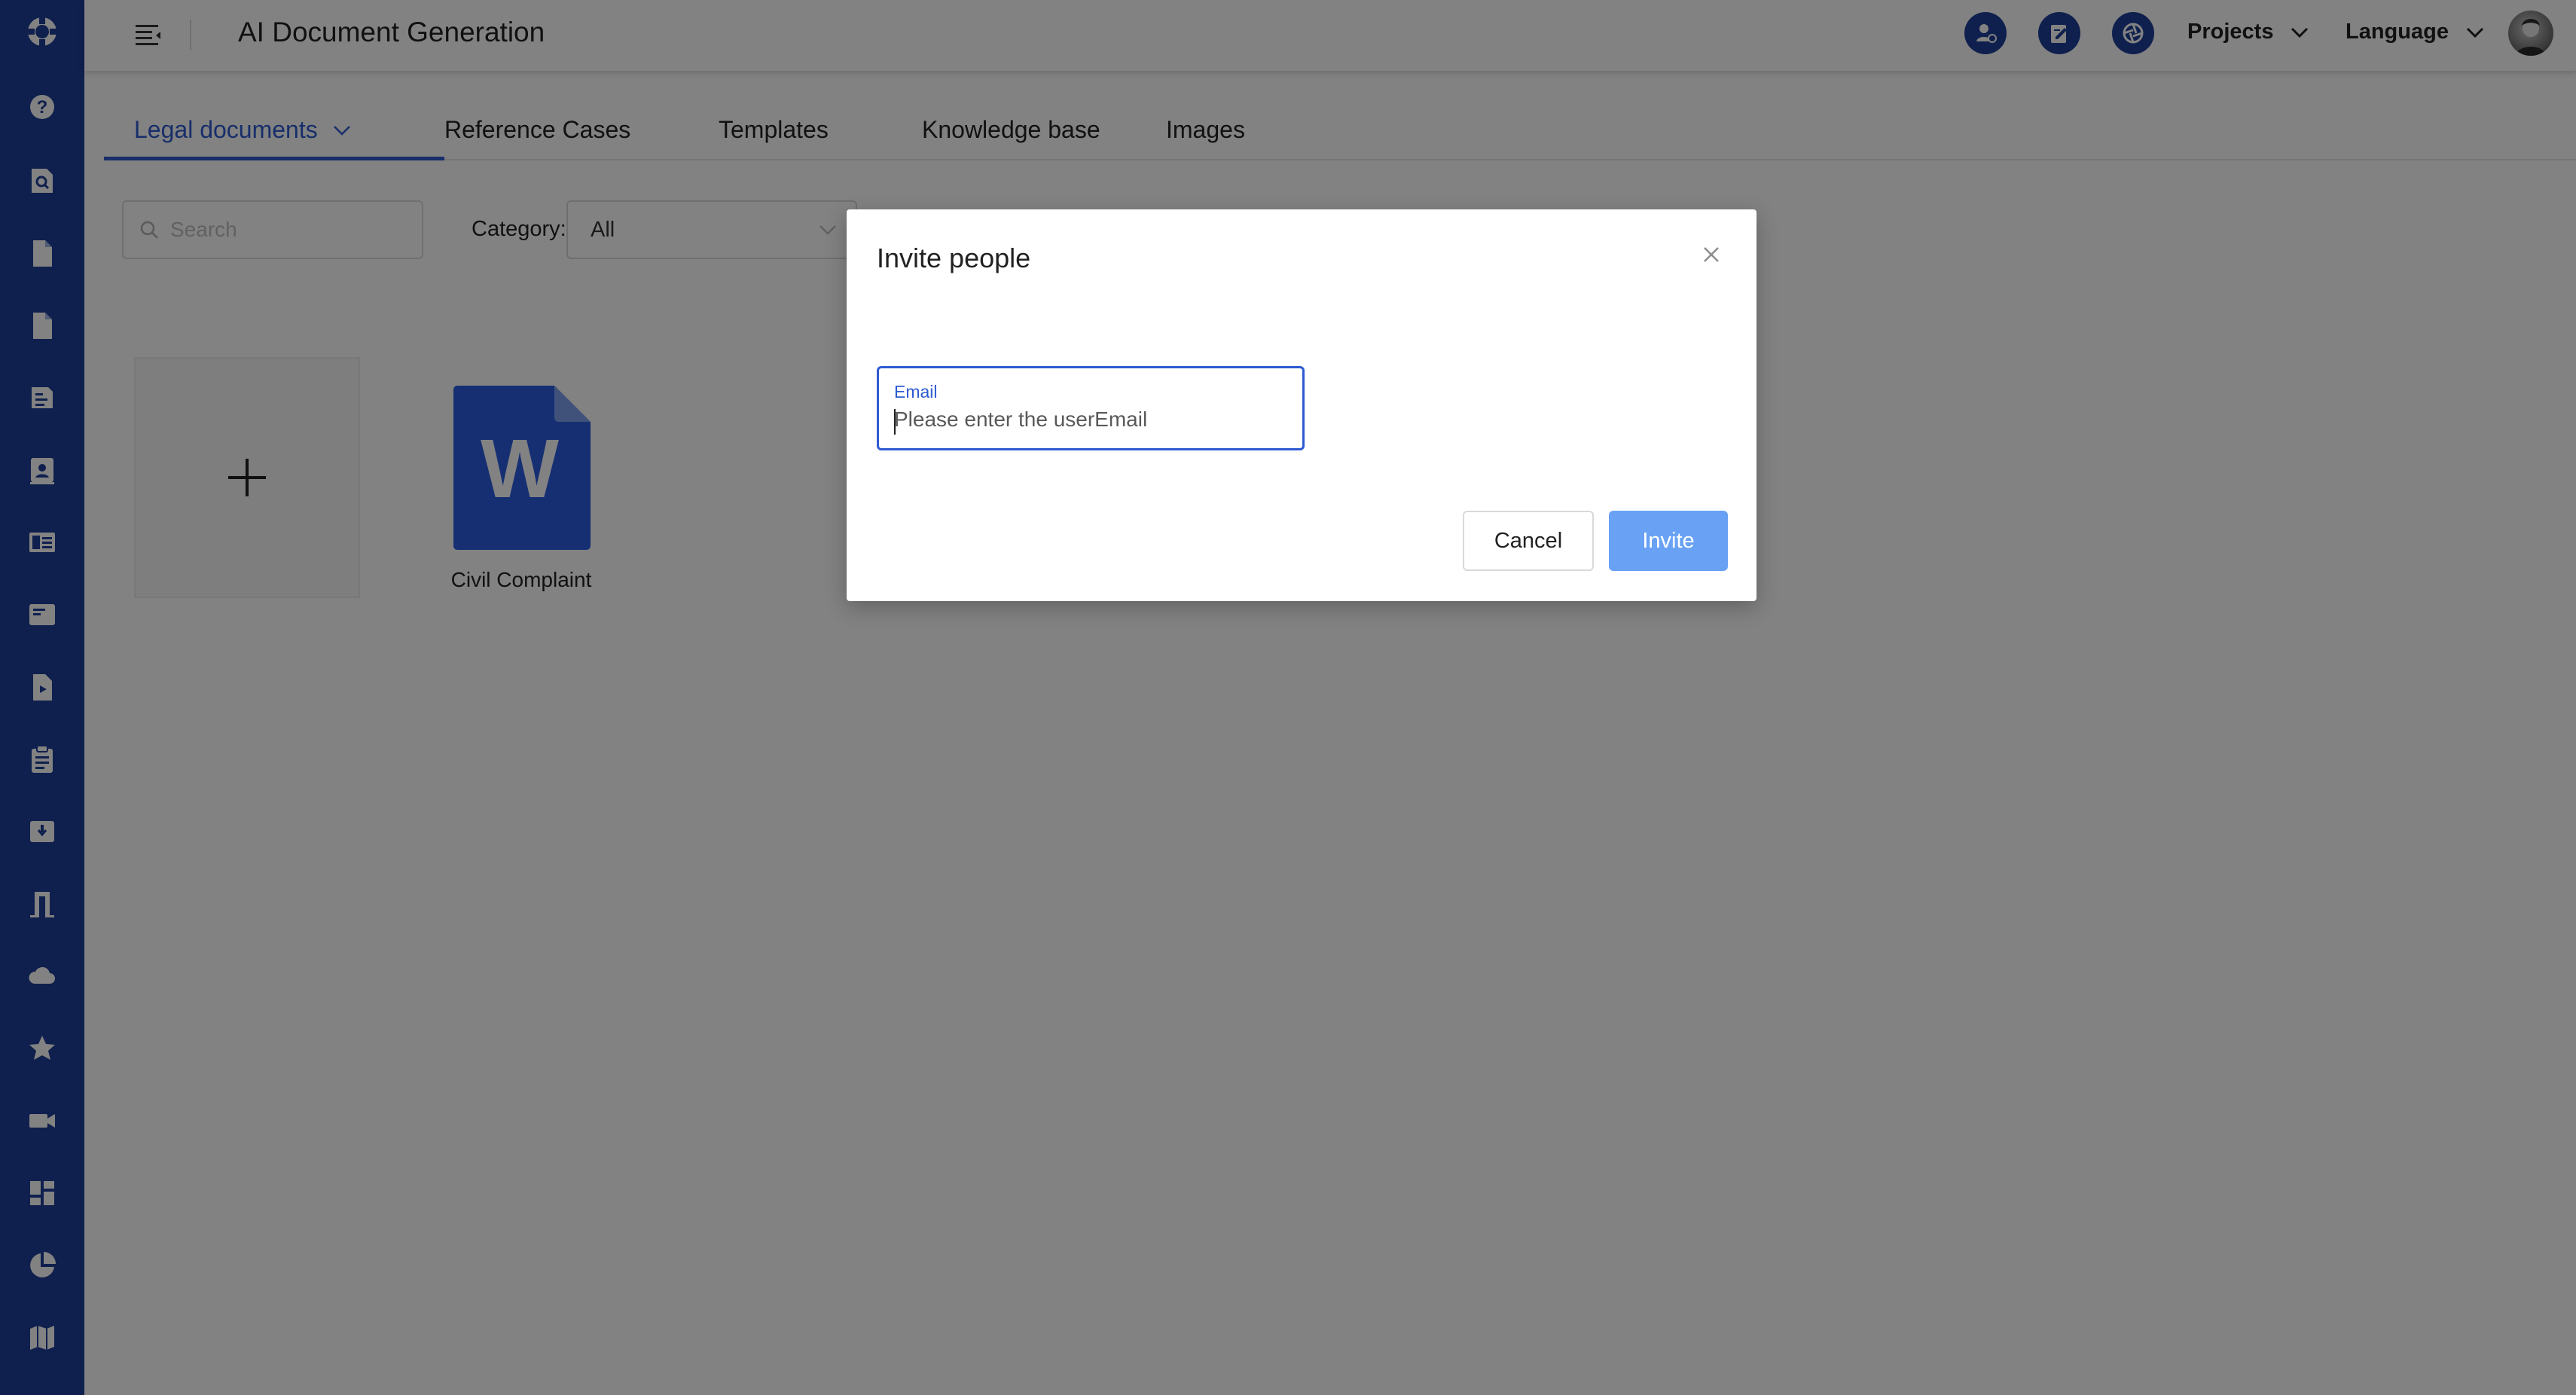 The image size is (2576, 1395). What do you see at coordinates (1669, 541) in the screenshot?
I see `invite-button: Invite` at bounding box center [1669, 541].